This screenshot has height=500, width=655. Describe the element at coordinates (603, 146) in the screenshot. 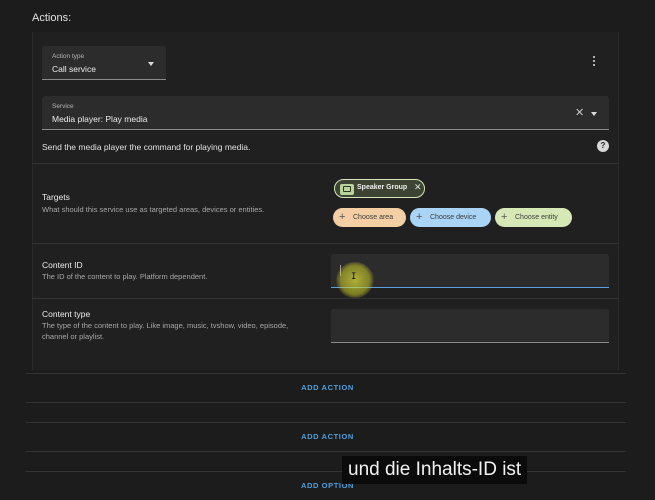

I see `help-icon: ?` at that location.